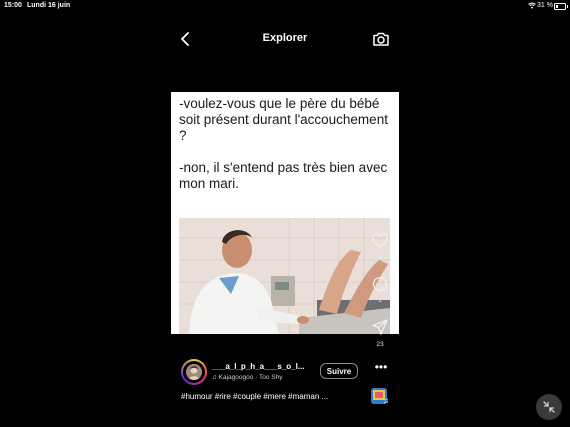 Image resolution: width=570 pixels, height=427 pixels. I want to click on send-icon, so click(380, 329).